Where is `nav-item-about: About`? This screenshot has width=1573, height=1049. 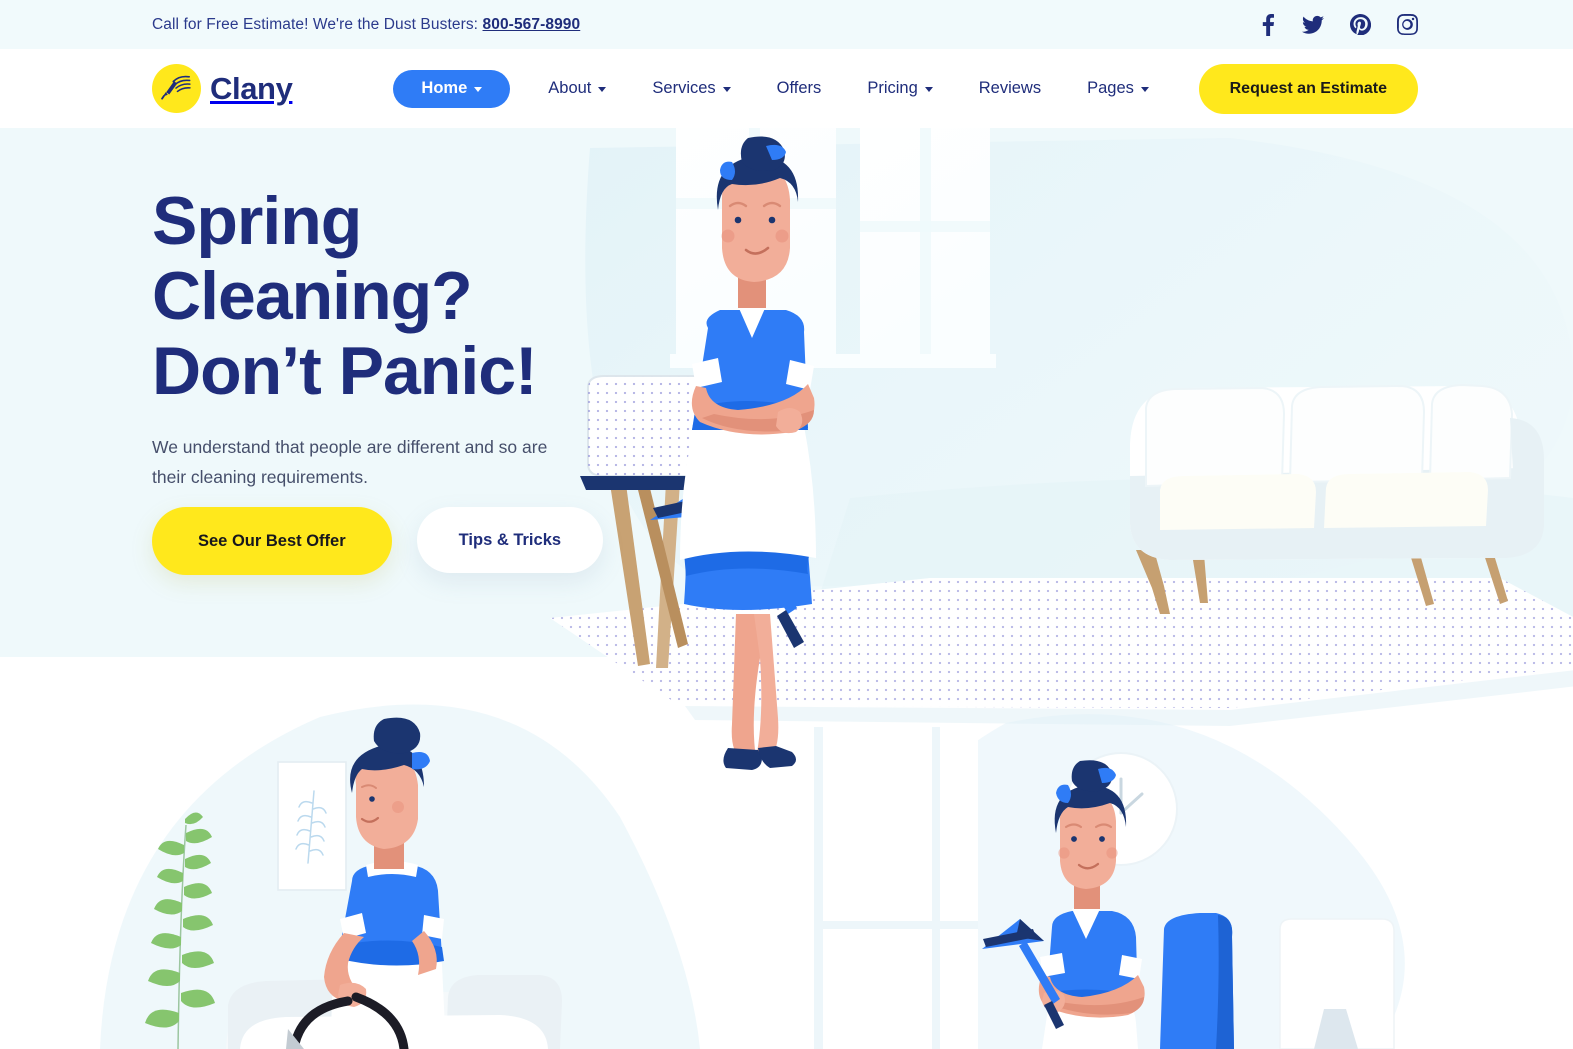
nav-item-about: About is located at coordinates (577, 89).